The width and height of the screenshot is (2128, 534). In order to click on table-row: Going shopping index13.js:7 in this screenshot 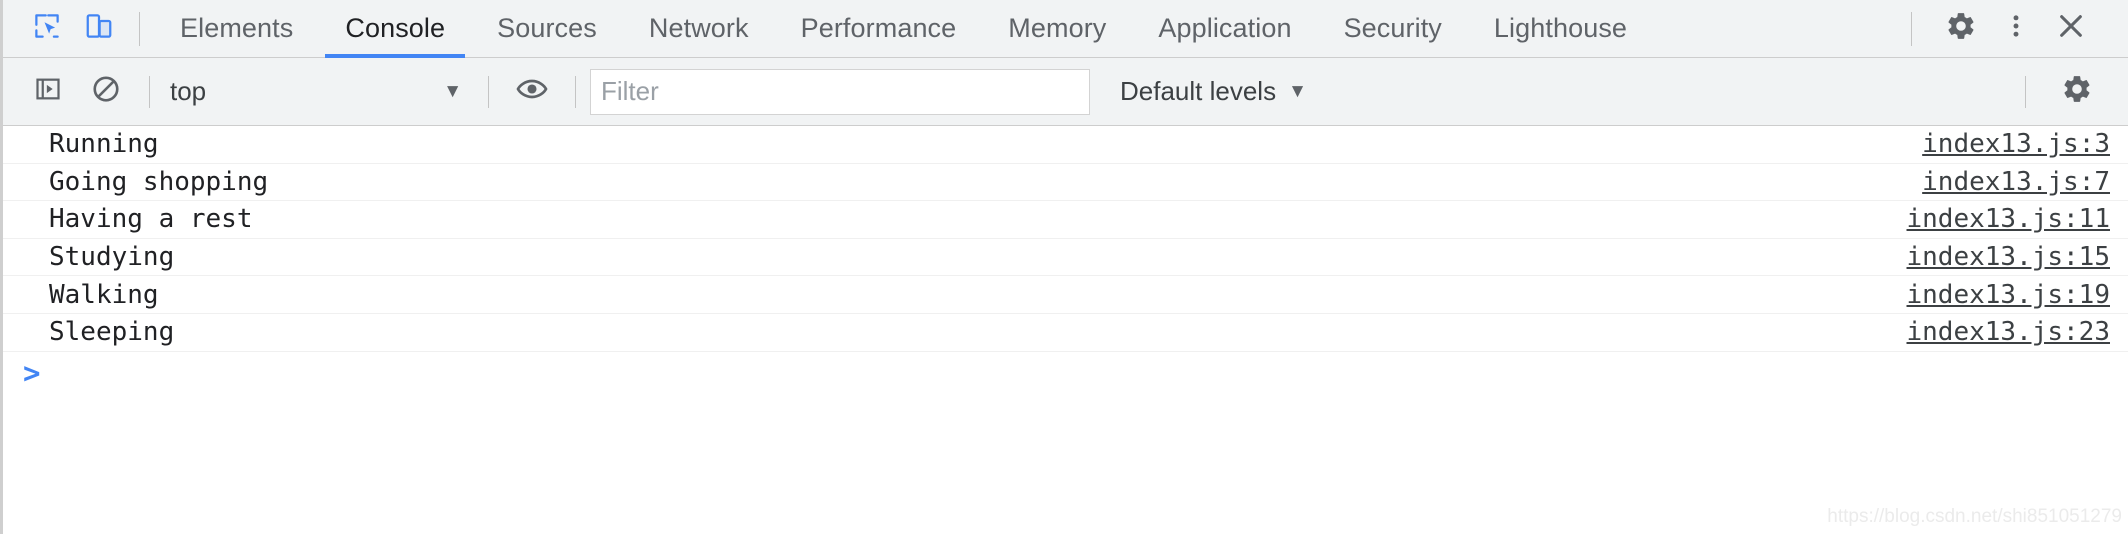, I will do `click(1065, 183)`.